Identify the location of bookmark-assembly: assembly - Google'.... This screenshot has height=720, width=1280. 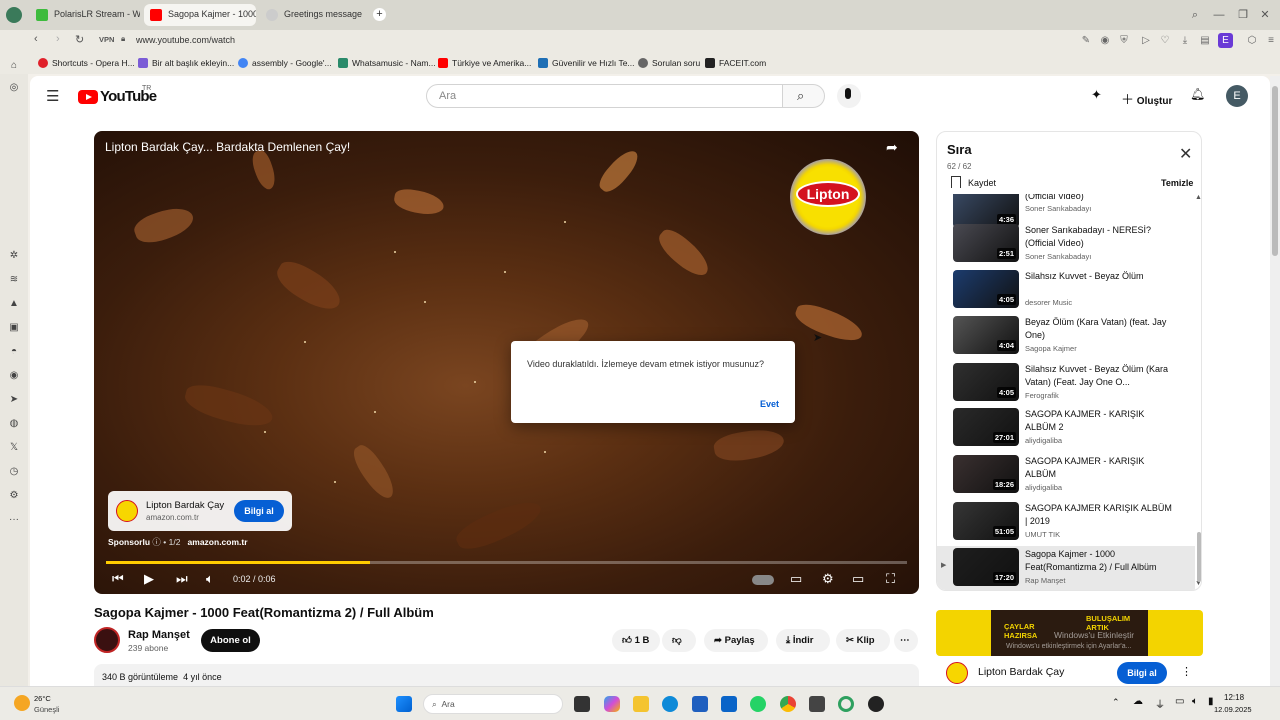
(285, 63).